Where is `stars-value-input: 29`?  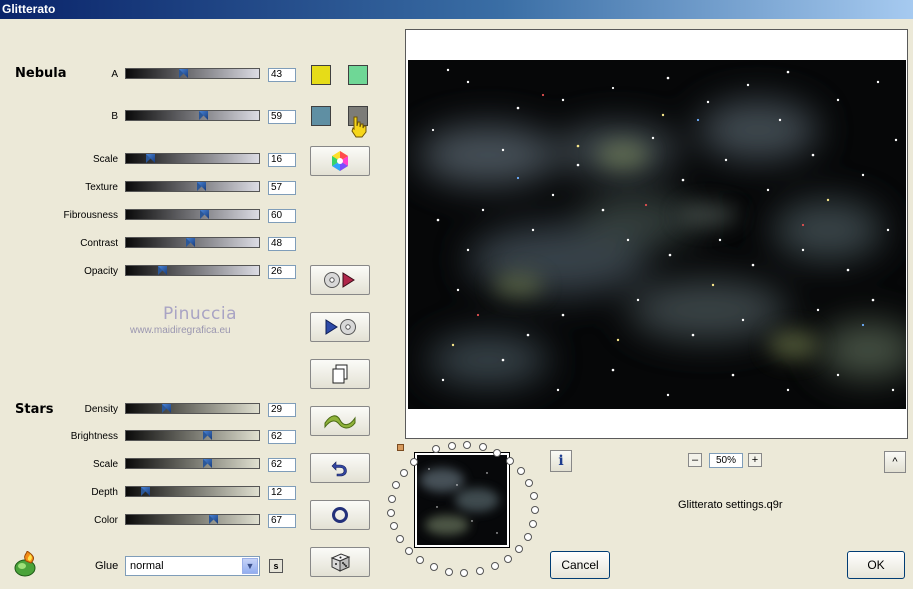
stars-value-input: 29 is located at coordinates (282, 410).